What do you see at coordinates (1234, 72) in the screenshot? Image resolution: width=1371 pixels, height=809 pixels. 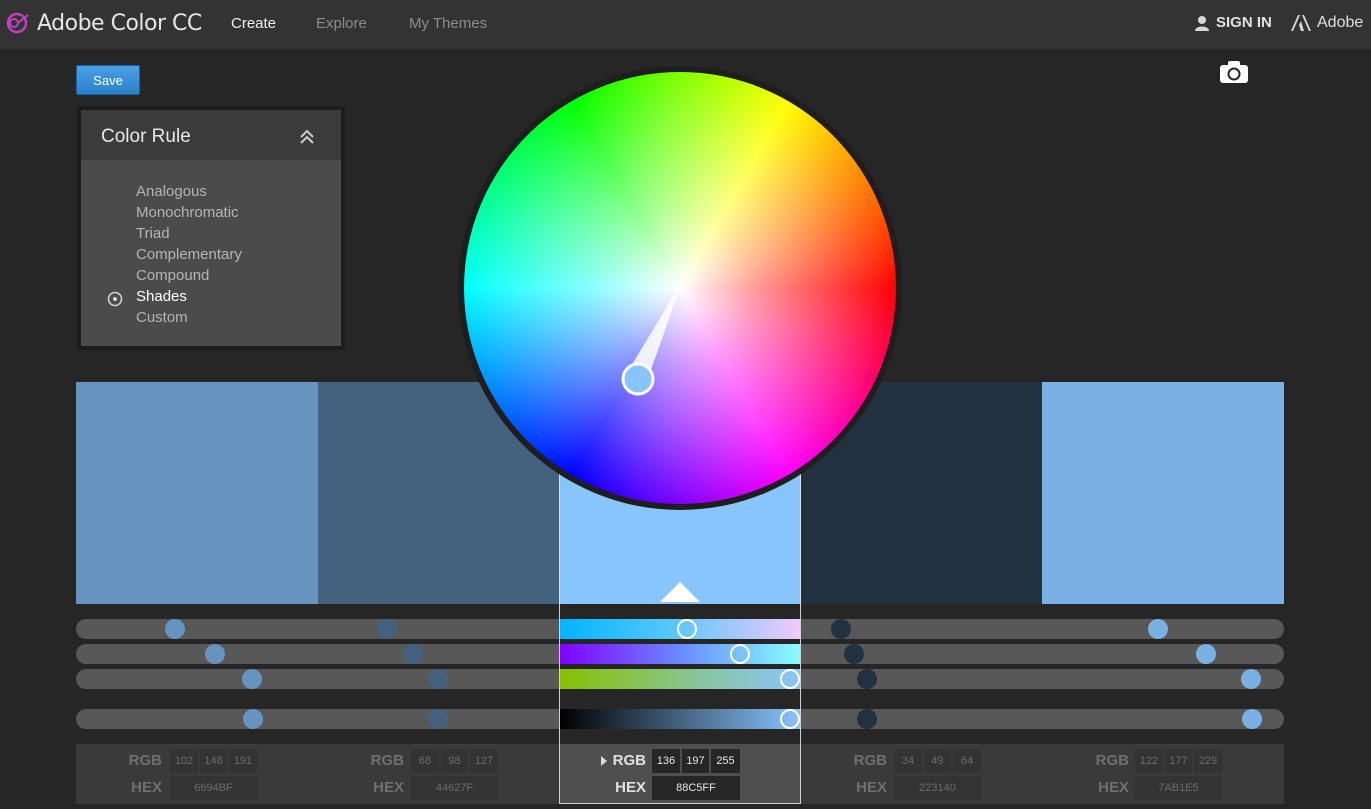 I see `camera-icon` at bounding box center [1234, 72].